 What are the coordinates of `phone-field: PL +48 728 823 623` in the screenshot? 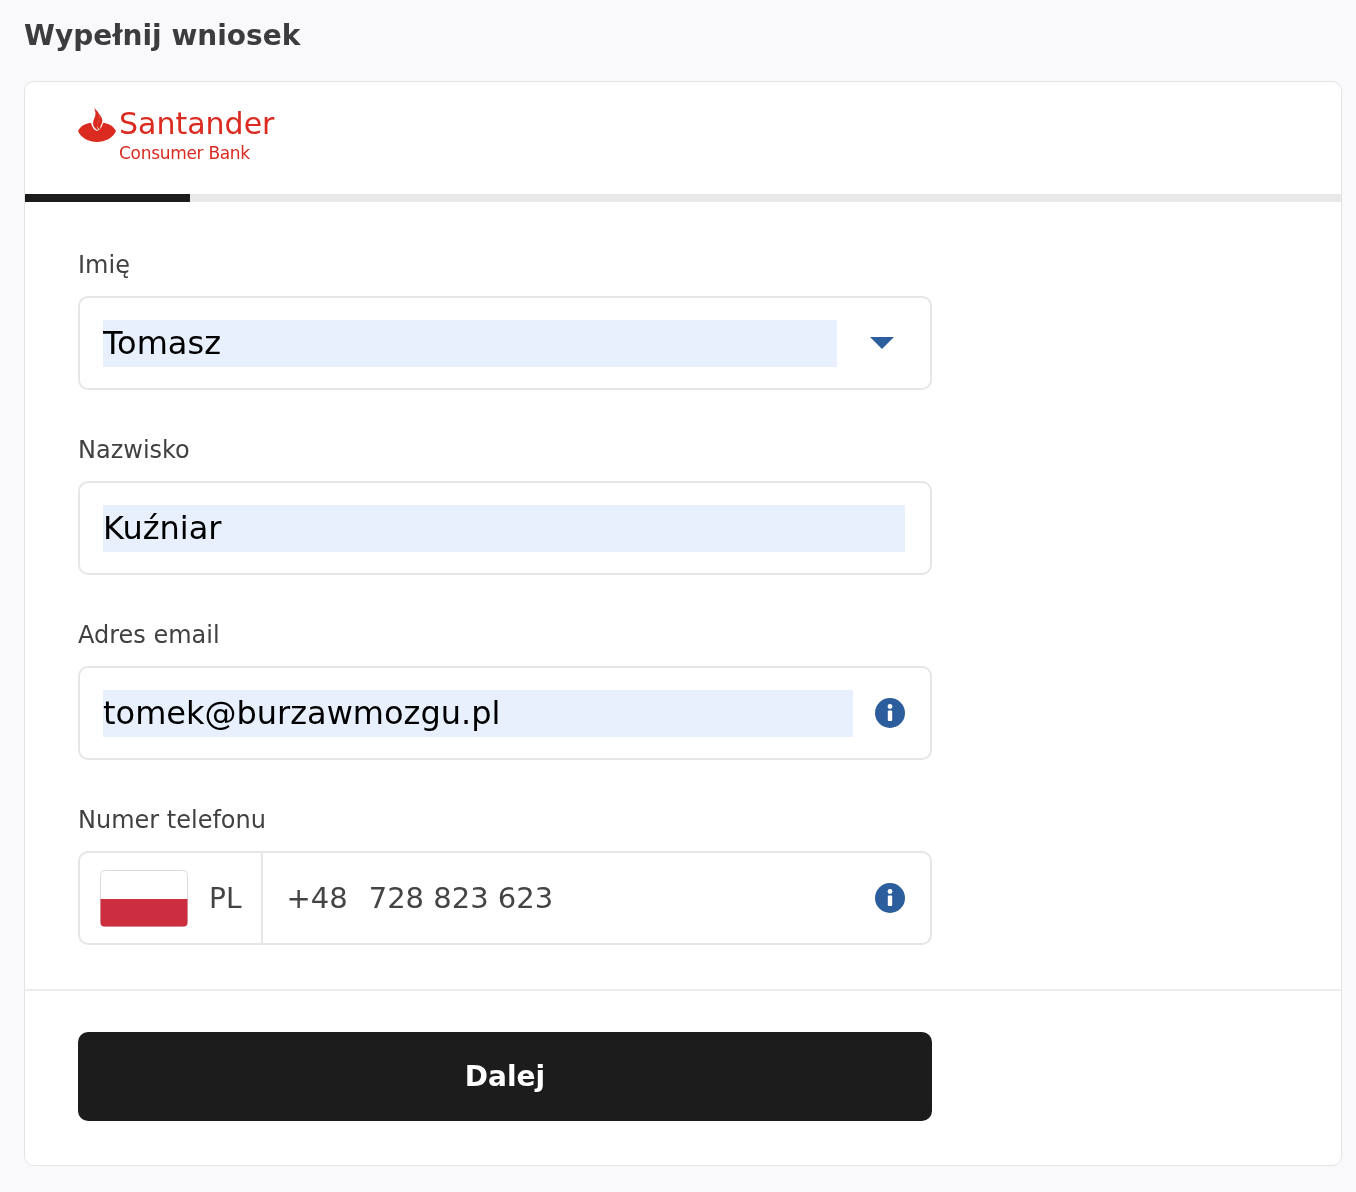 It's located at (505, 898).